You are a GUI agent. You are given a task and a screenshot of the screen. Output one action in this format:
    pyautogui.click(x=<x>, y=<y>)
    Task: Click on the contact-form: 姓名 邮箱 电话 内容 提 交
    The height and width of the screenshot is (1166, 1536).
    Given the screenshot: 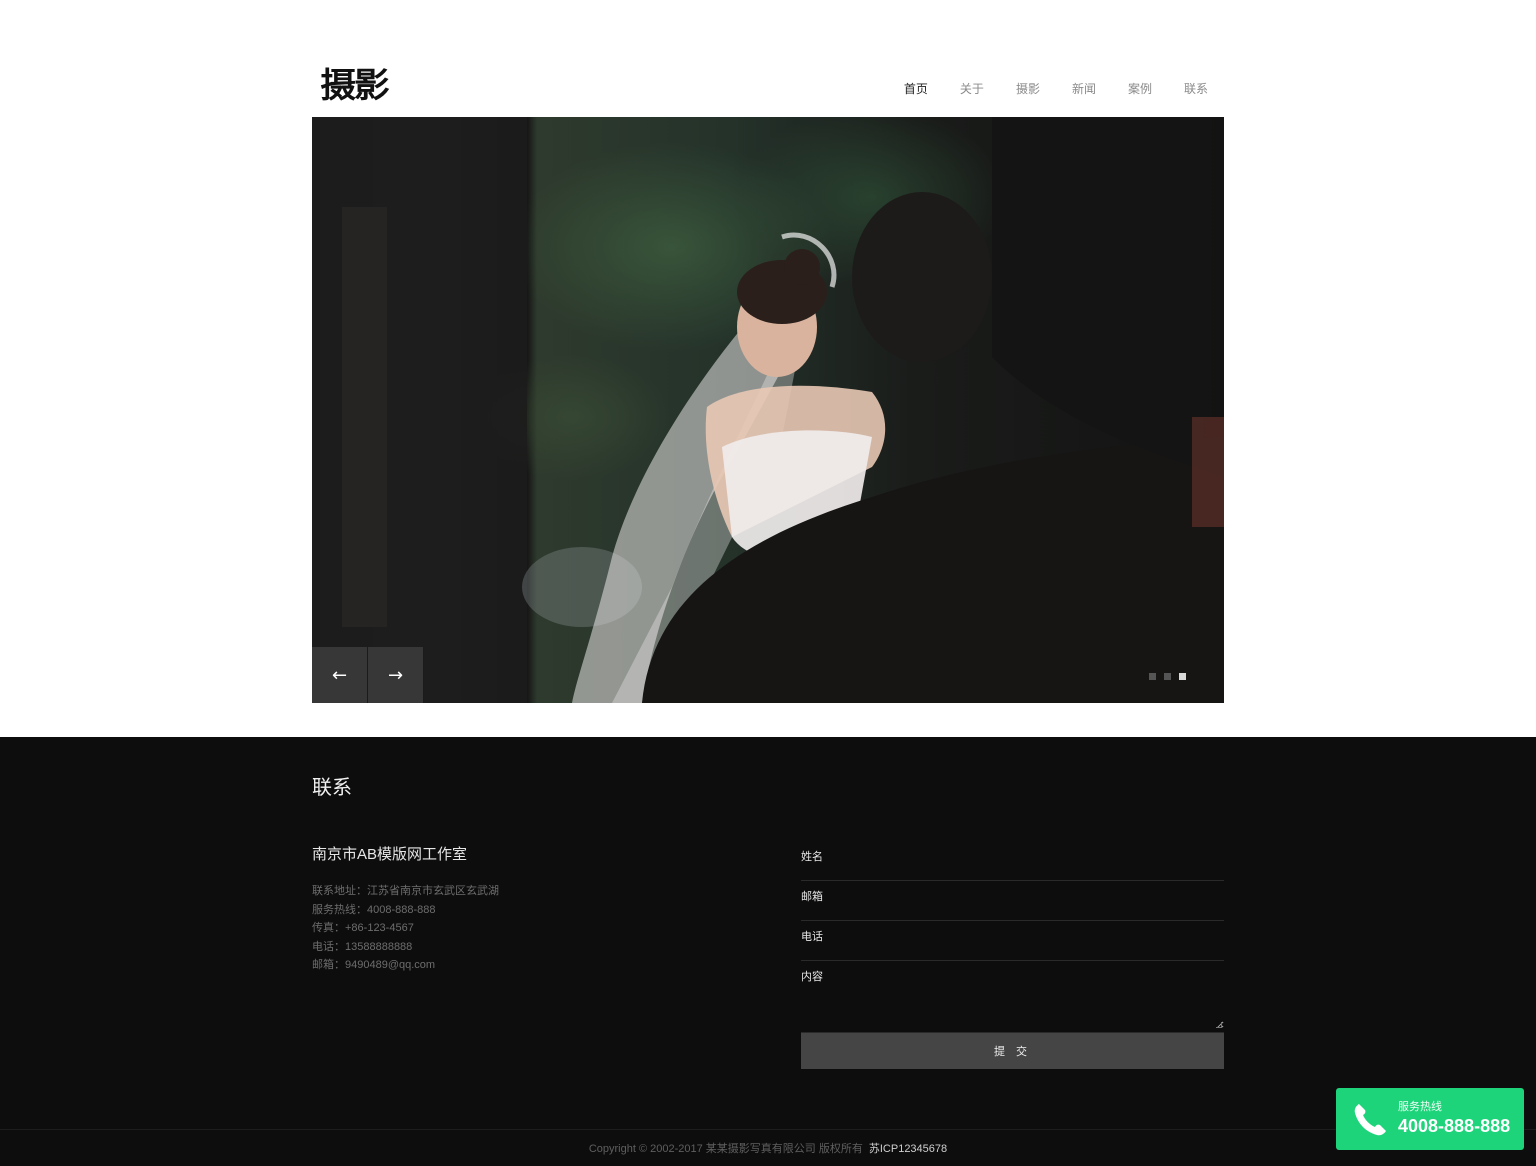 What is the action you would take?
    pyautogui.click(x=1012, y=955)
    